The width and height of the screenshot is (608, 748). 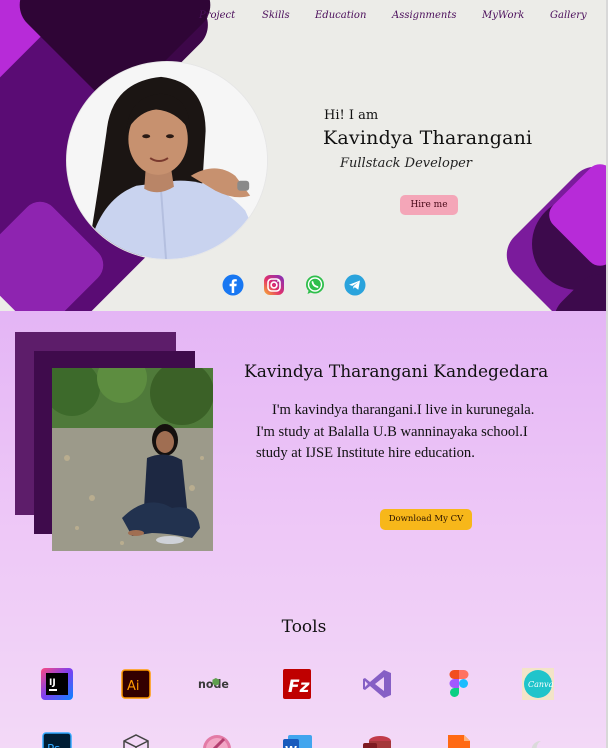 What do you see at coordinates (428, 138) in the screenshot?
I see `hero-name: Kavindya Tharangani` at bounding box center [428, 138].